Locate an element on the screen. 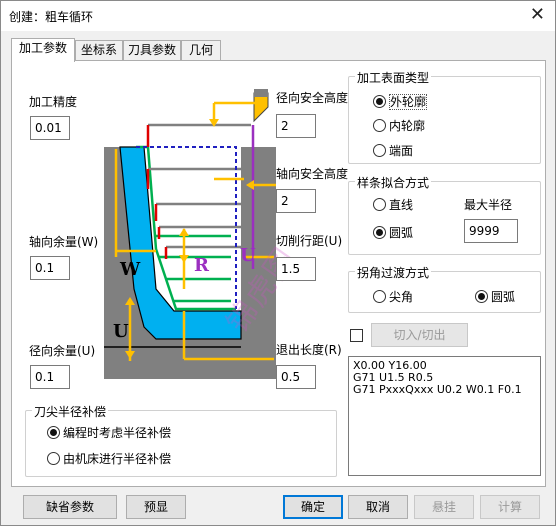 This screenshot has height=526, width=556. precision-label: 加工精度 is located at coordinates (53, 102).